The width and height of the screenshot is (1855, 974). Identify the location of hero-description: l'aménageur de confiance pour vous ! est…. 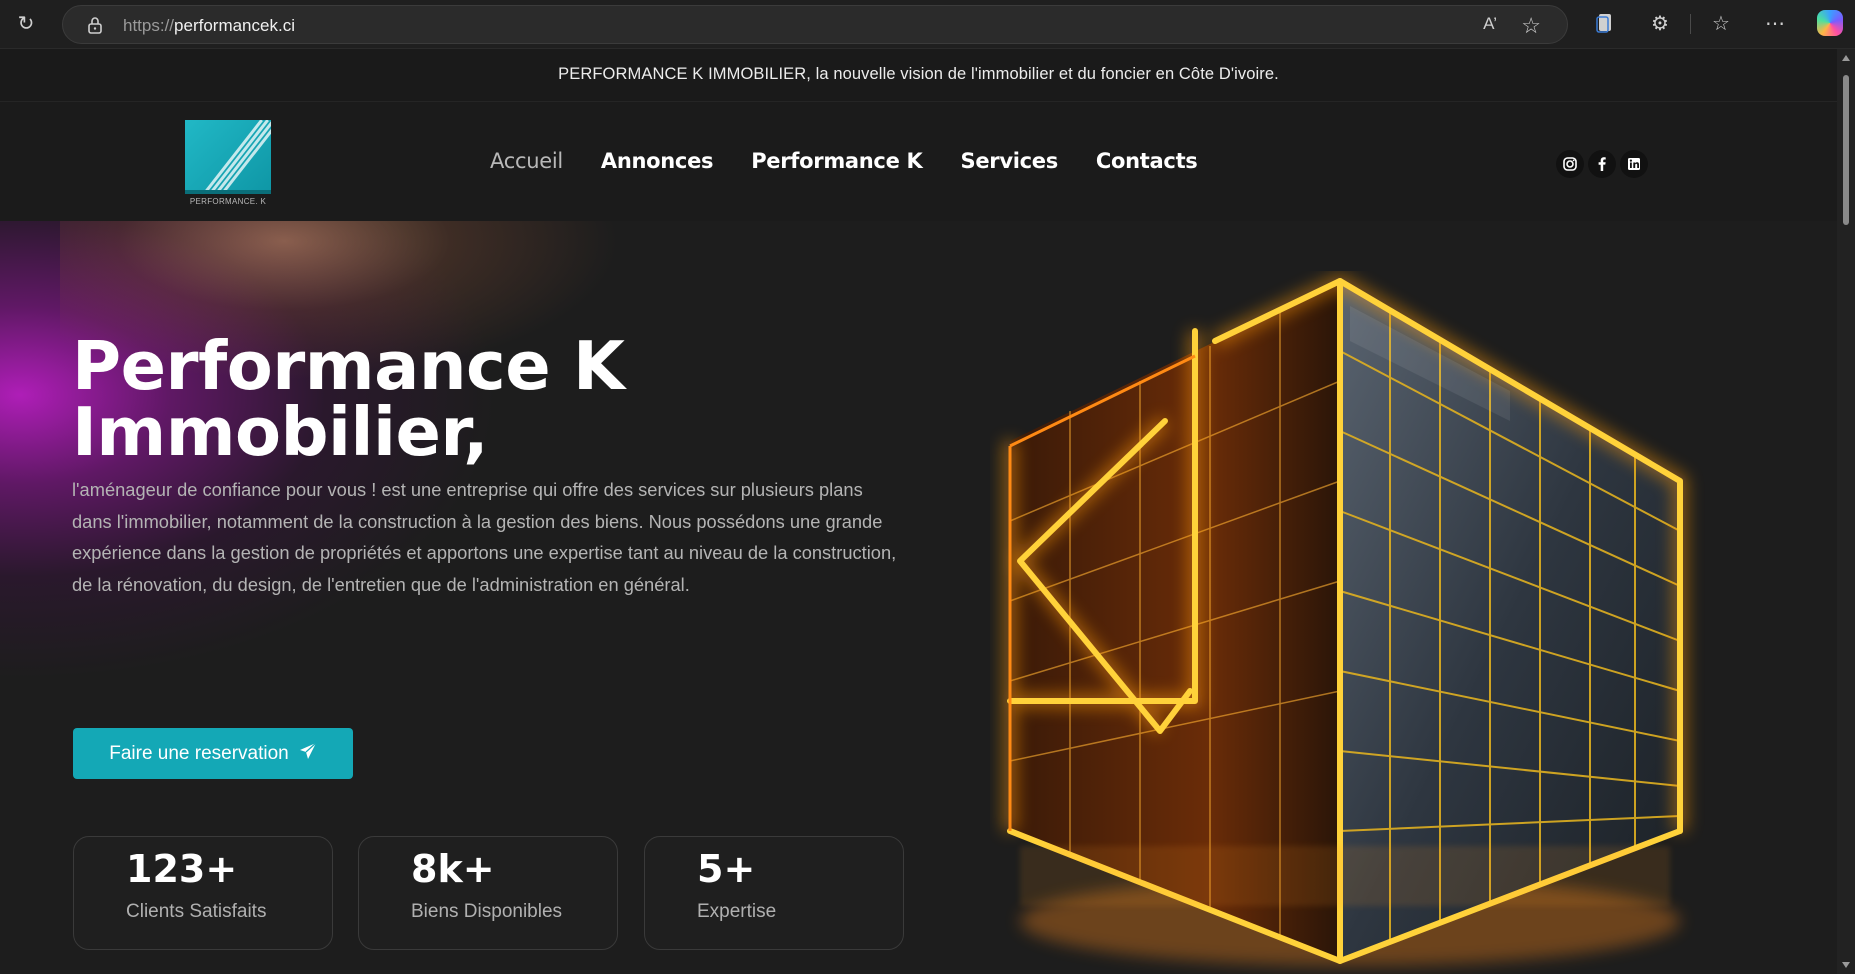
(484, 537).